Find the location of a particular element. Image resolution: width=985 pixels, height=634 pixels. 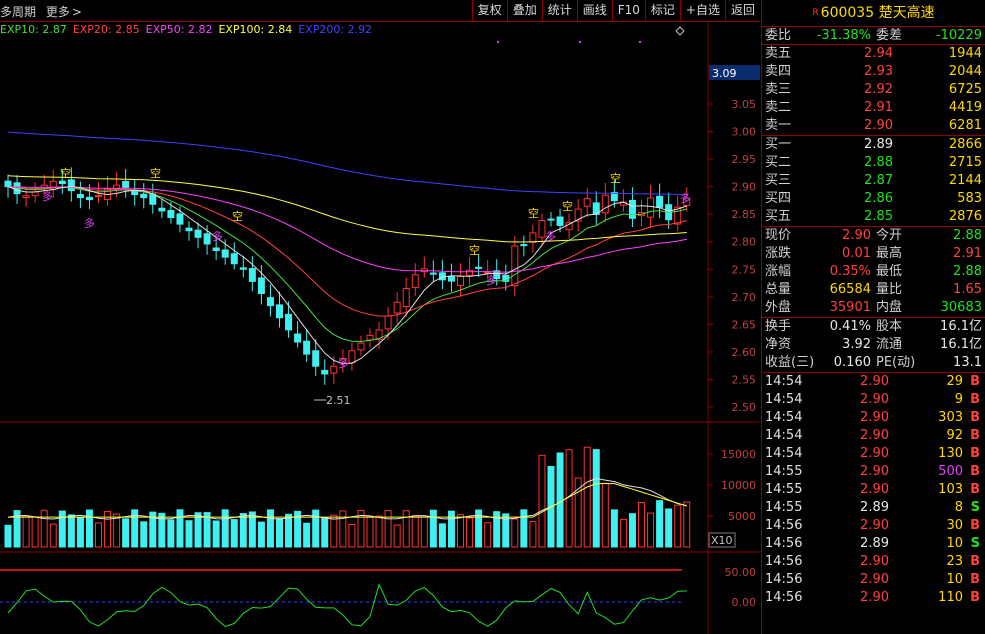

stat-value: 16.1亿 is located at coordinates (961, 326).